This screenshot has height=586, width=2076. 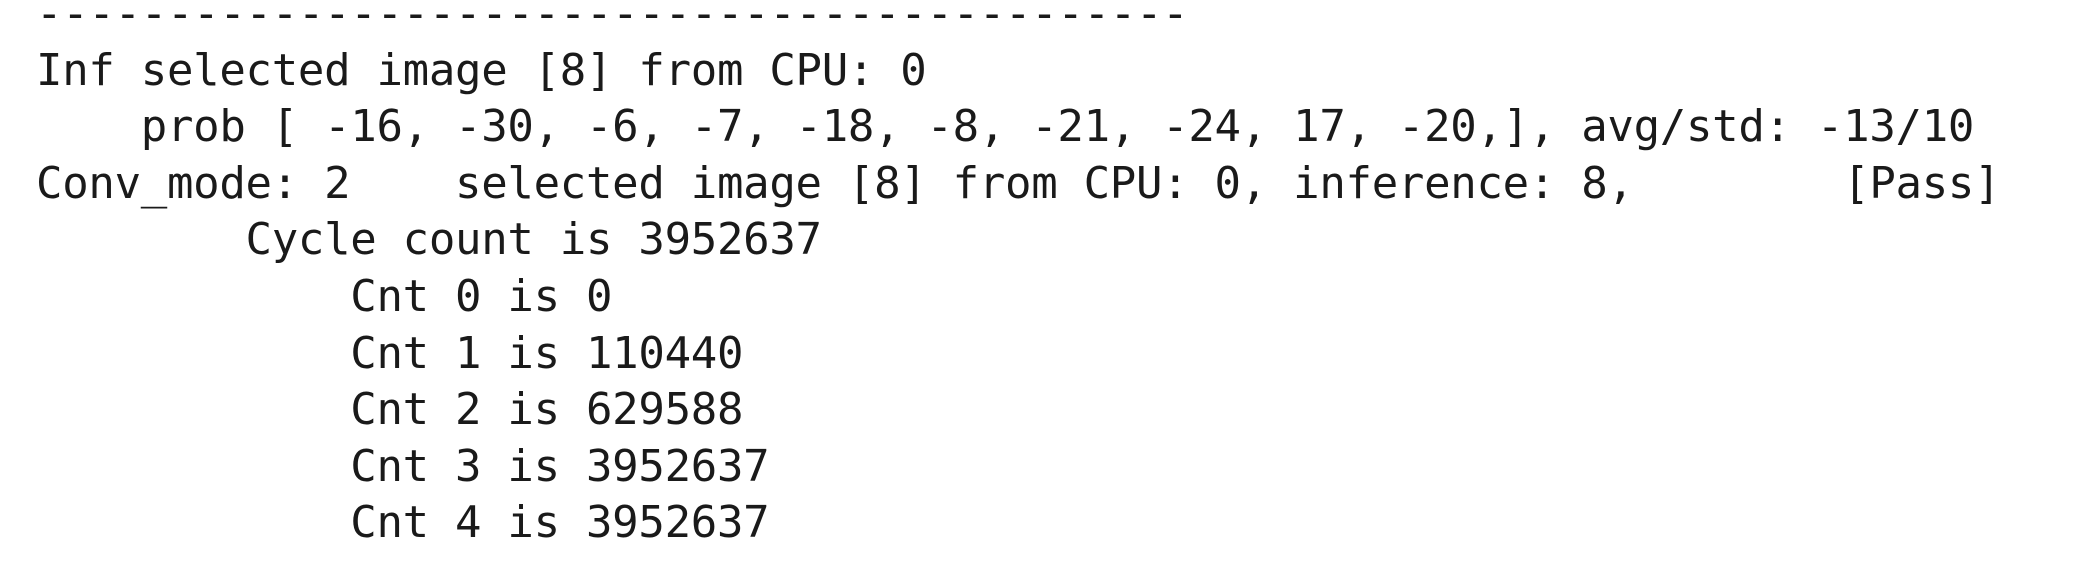 I want to click on counter-line-1: Cnt 1 is 110440, so click(x=390, y=353).